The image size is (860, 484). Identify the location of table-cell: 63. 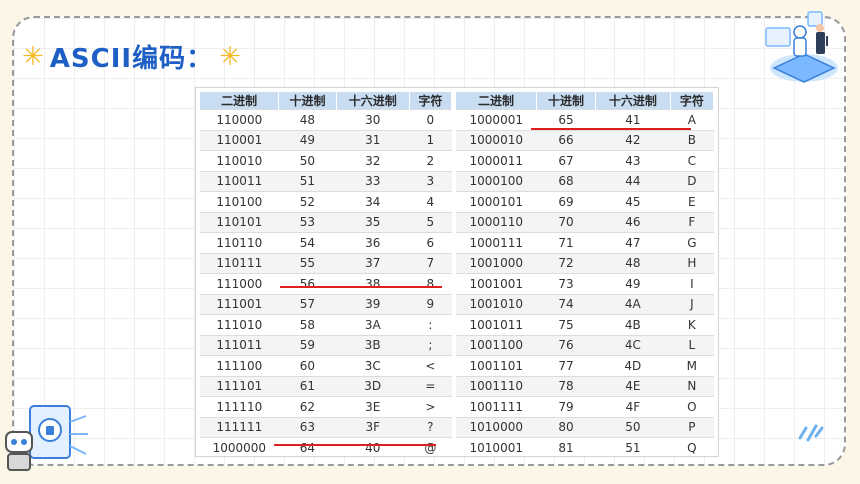
(307, 427).